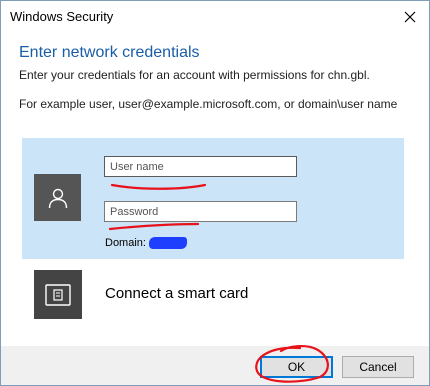  Describe the element at coordinates (296, 367) in the screenshot. I see `ok-button: OK` at that location.